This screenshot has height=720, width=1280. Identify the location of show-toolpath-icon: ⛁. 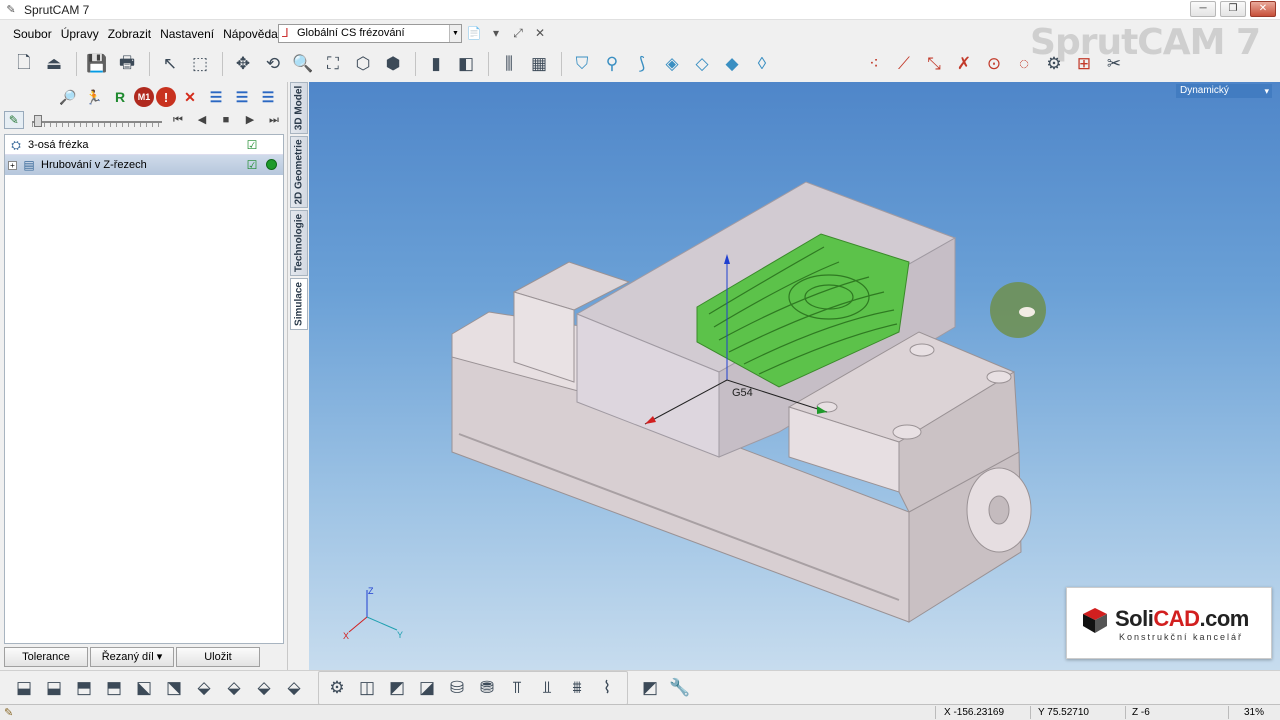
(457, 688).